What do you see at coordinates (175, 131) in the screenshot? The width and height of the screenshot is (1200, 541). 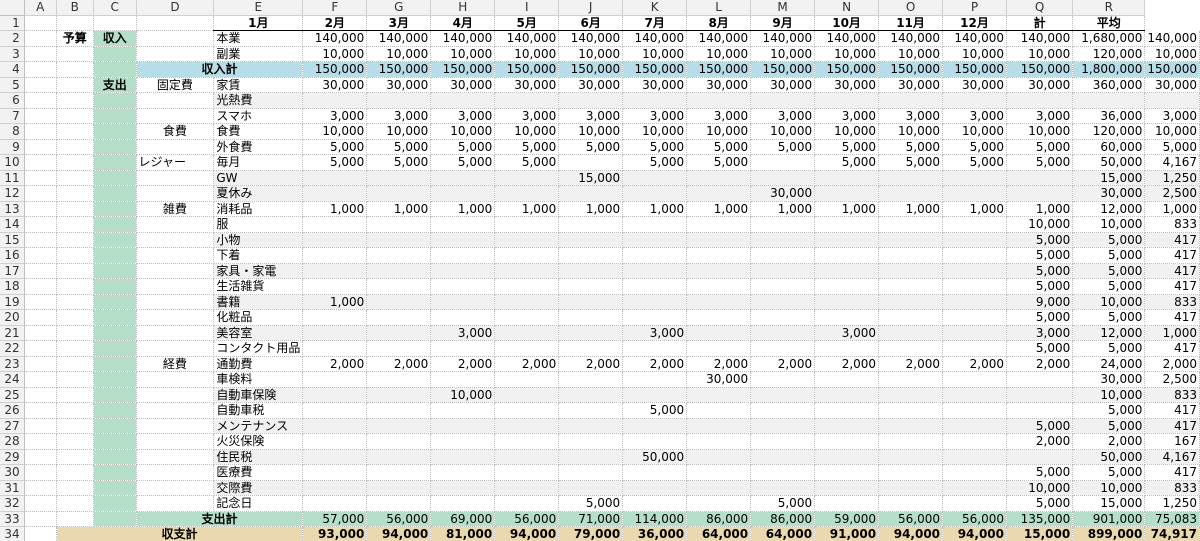 I see `category-label: 食費` at bounding box center [175, 131].